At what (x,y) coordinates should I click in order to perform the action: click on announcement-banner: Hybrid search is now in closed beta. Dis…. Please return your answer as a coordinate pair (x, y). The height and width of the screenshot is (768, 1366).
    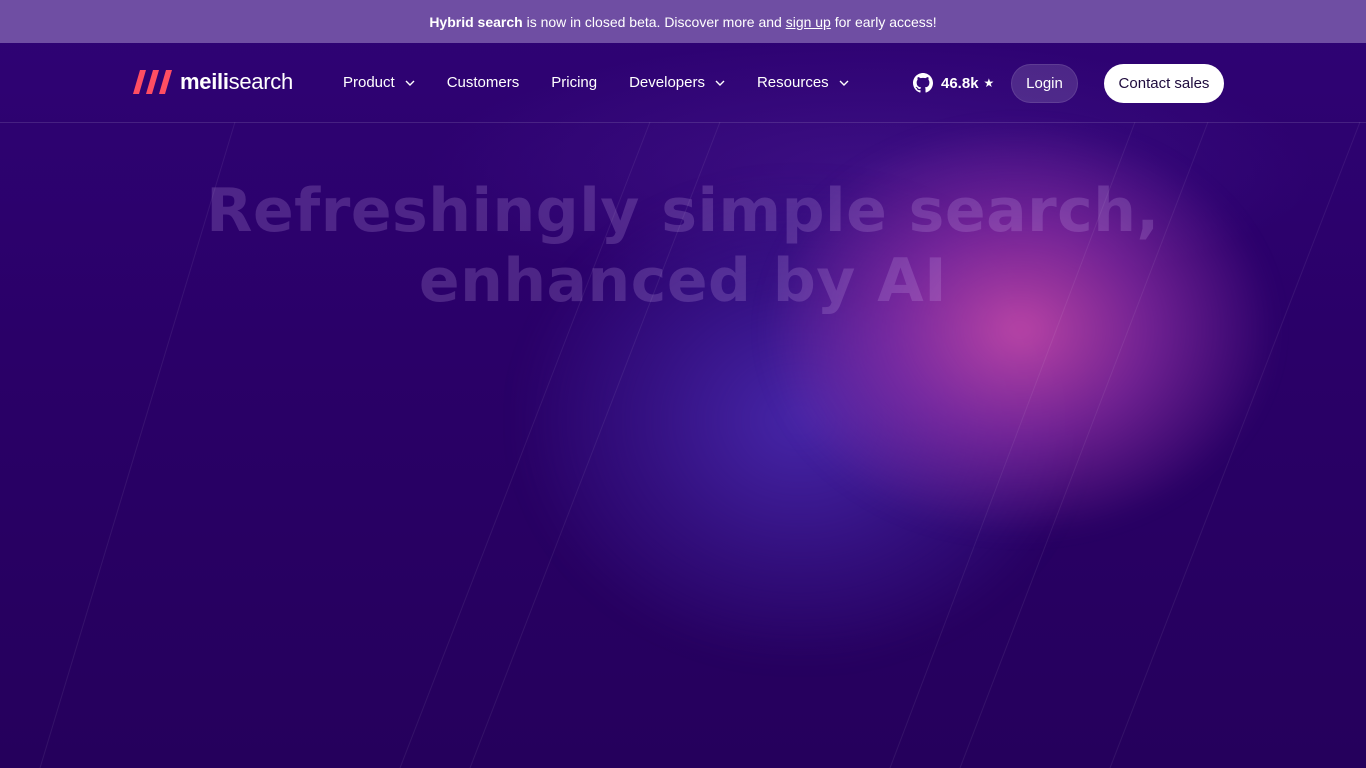
    Looking at the image, I should click on (683, 21).